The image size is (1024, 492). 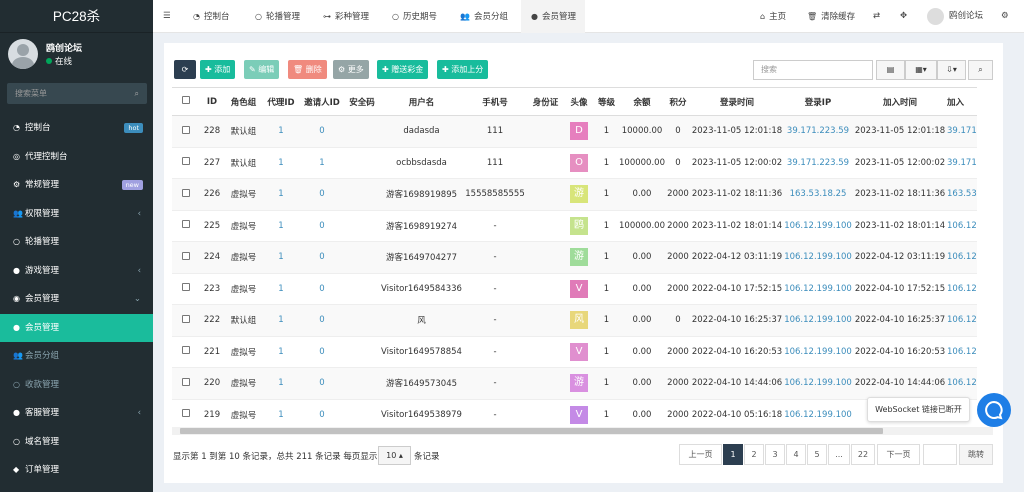 I want to click on col-avatar: 头像, so click(x=579, y=101).